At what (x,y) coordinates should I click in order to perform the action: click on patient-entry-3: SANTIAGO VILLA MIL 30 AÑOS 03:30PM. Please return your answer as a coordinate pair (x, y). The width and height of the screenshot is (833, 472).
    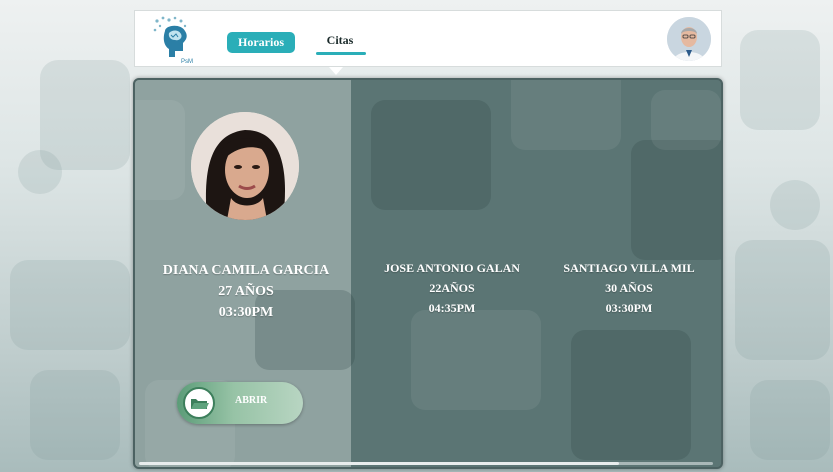
    Looking at the image, I should click on (629, 288).